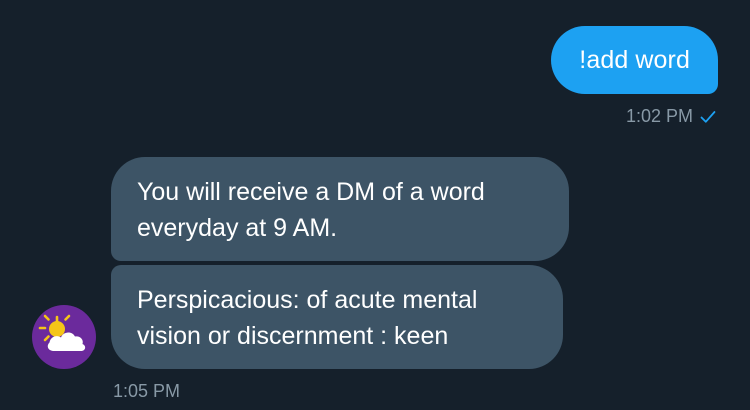 The image size is (750, 410). Describe the element at coordinates (659, 116) in the screenshot. I see `sent-message-time: 1:02 PM` at that location.